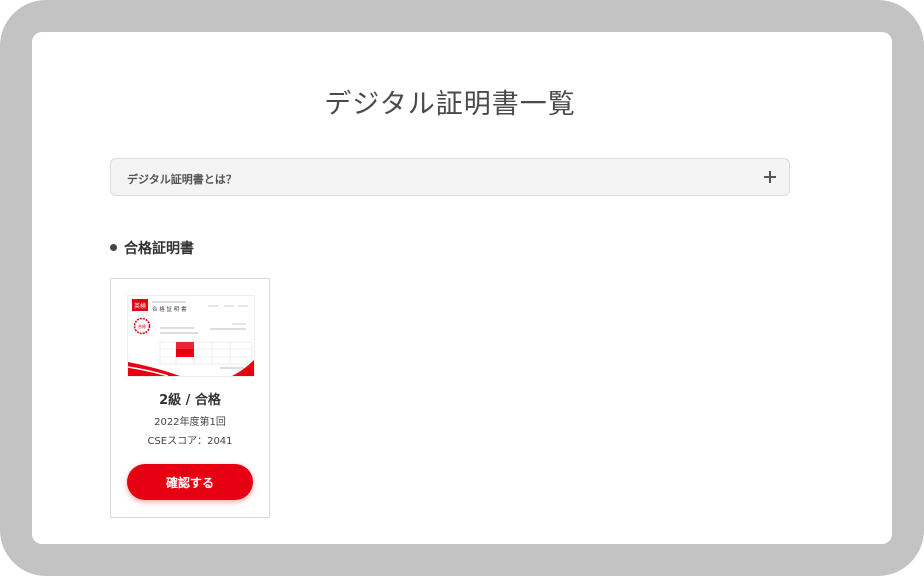 This screenshot has height=576, width=924. Describe the element at coordinates (142, 326) in the screenshot. I see `thumbnail-seal-text: 合格` at that location.